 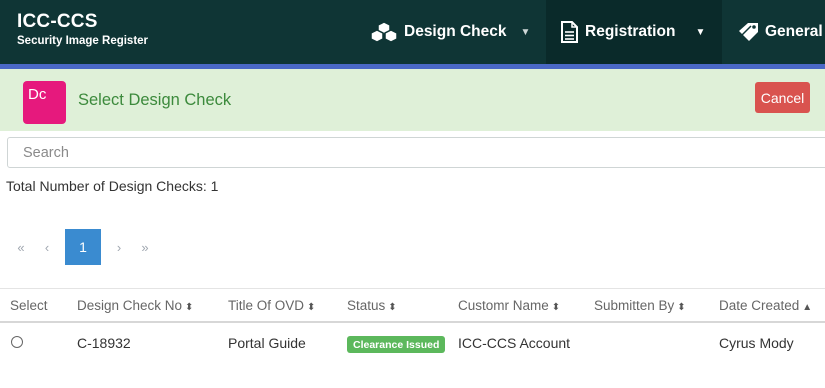 What do you see at coordinates (782, 97) in the screenshot?
I see `cancel-button: Cancel` at bounding box center [782, 97].